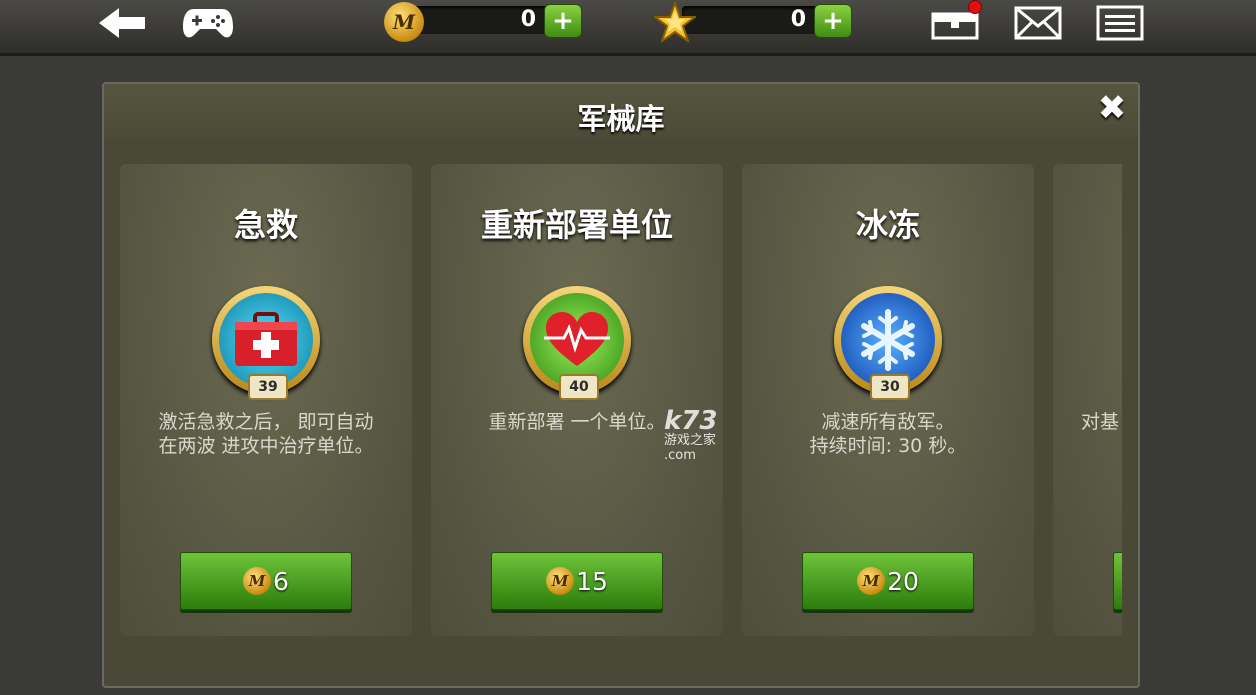 The height and width of the screenshot is (695, 1256). What do you see at coordinates (1100, 422) in the screenshot?
I see `card-description: 对基` at bounding box center [1100, 422].